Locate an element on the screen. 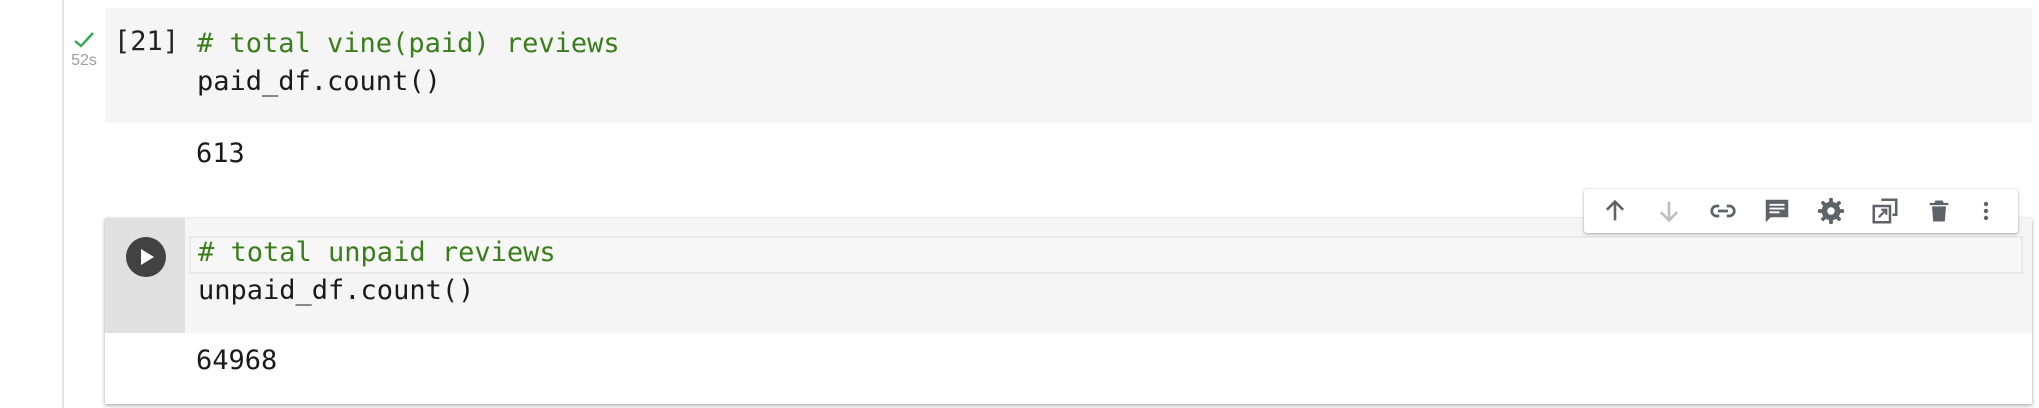  execution-count: [21] is located at coordinates (147, 41).